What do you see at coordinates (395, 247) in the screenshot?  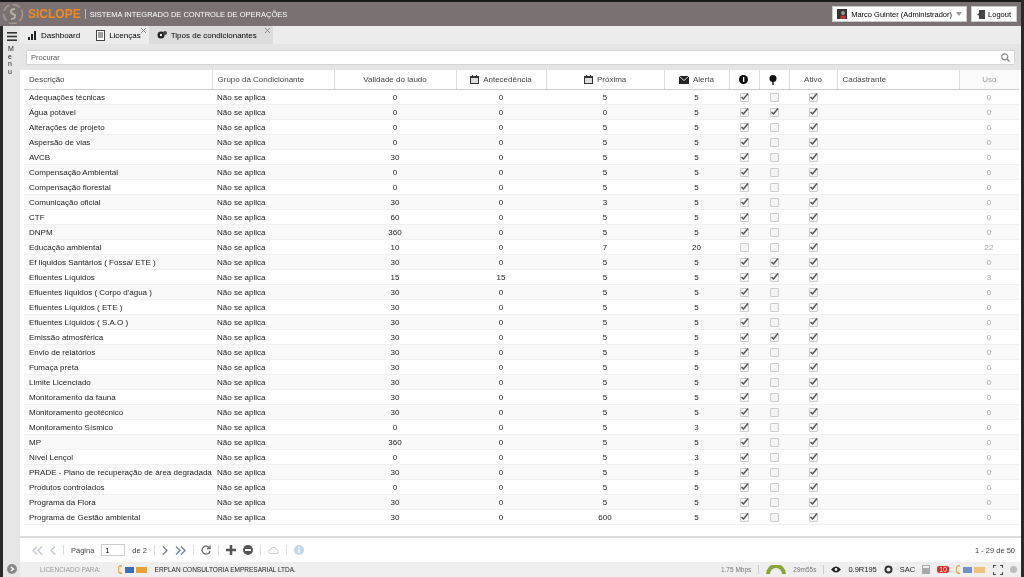 I see `table-cell: 10` at bounding box center [395, 247].